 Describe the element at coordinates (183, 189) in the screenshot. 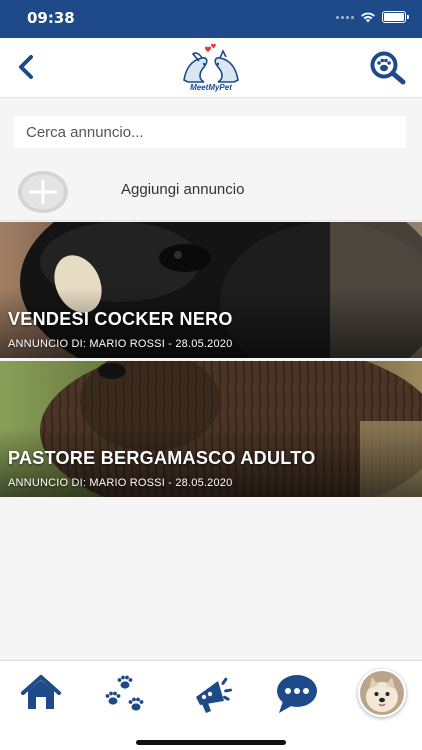

I see `add-announcement-label: Aggiungi annuncio` at that location.